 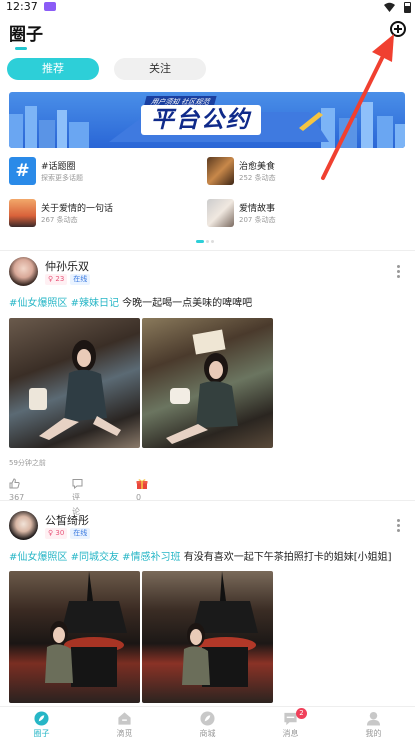 I want to click on nav-label: 商城, so click(x=207, y=733).